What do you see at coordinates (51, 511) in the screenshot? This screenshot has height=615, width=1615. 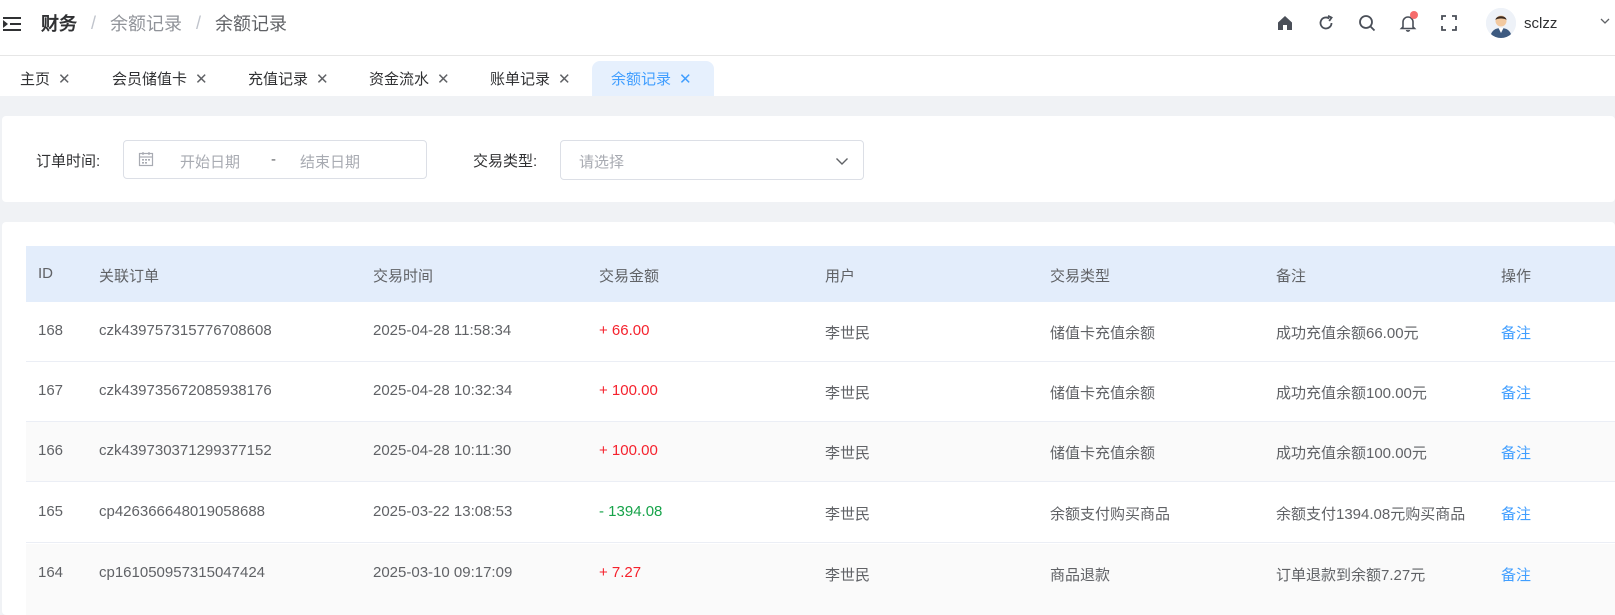 I see `cell-id: 165` at bounding box center [51, 511].